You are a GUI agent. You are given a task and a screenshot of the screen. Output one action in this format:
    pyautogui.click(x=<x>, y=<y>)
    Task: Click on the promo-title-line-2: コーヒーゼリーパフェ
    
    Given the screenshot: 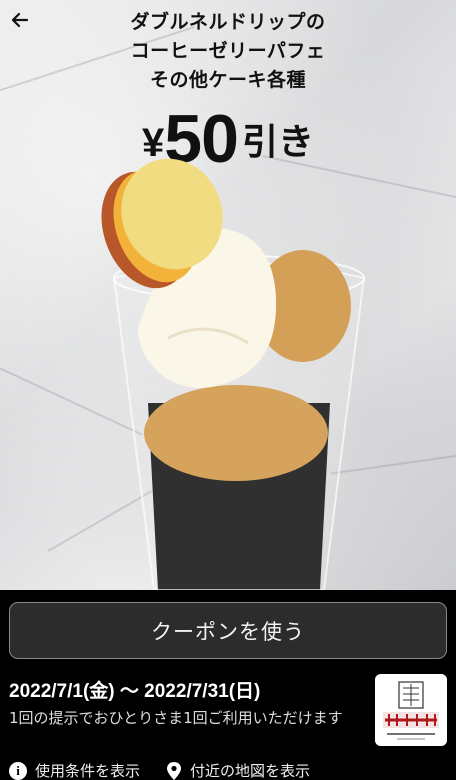 What is the action you would take?
    pyautogui.click(x=228, y=51)
    